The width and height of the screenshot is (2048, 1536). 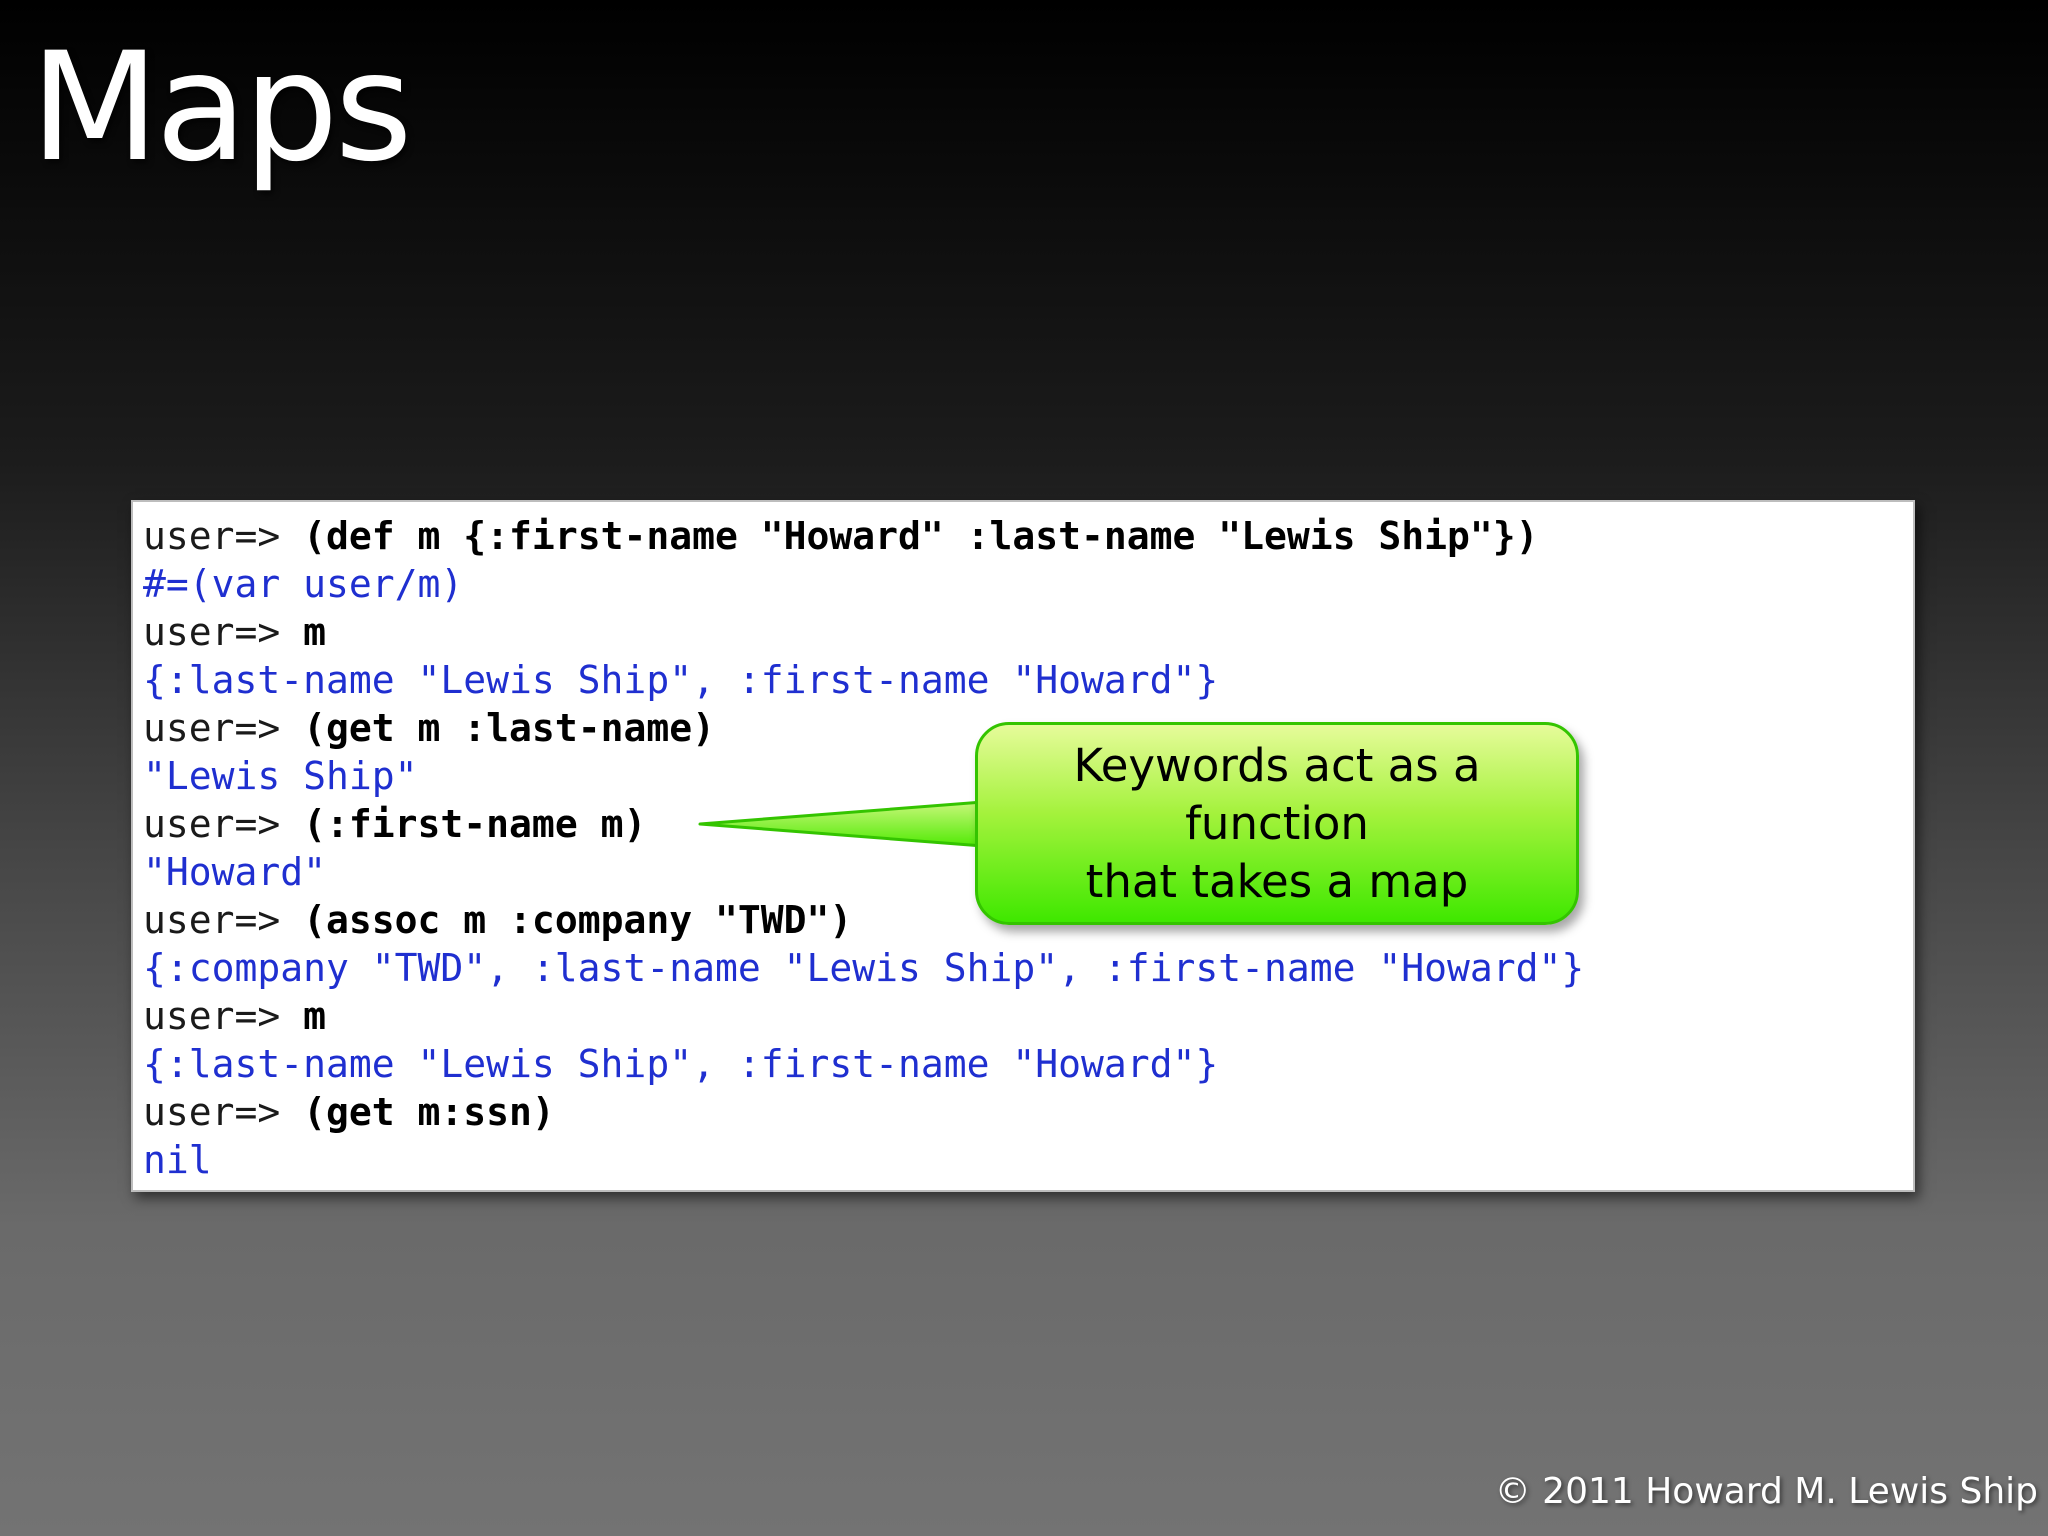 What do you see at coordinates (1277, 794) in the screenshot?
I see `callout-text-line-1: Keywords act as a function` at bounding box center [1277, 794].